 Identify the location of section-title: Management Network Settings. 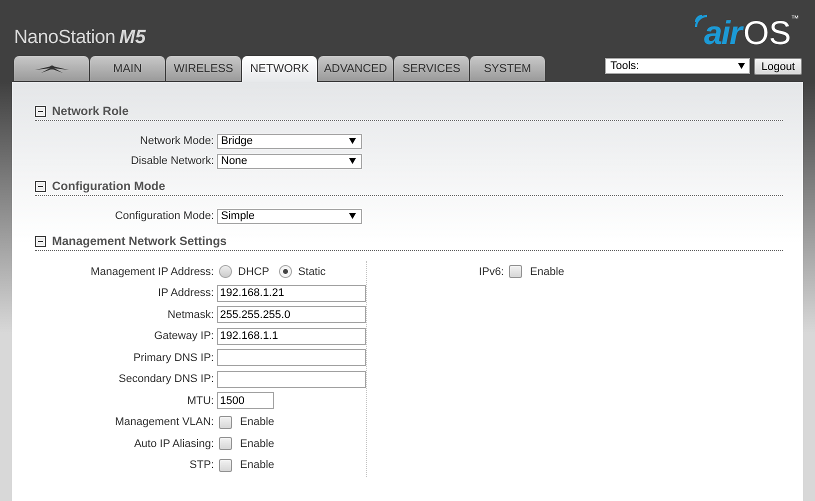
(139, 241).